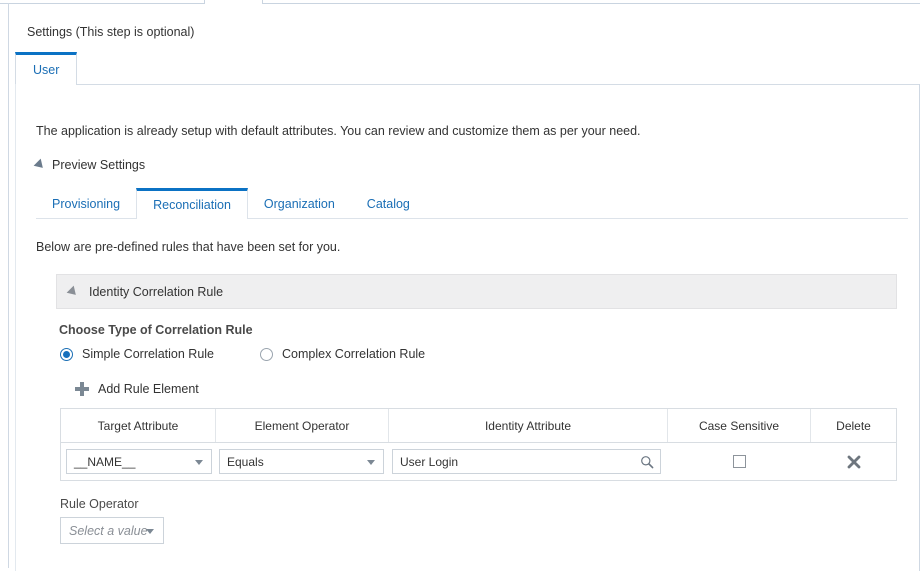  I want to click on rule-operator-select: Select a value, so click(112, 530).